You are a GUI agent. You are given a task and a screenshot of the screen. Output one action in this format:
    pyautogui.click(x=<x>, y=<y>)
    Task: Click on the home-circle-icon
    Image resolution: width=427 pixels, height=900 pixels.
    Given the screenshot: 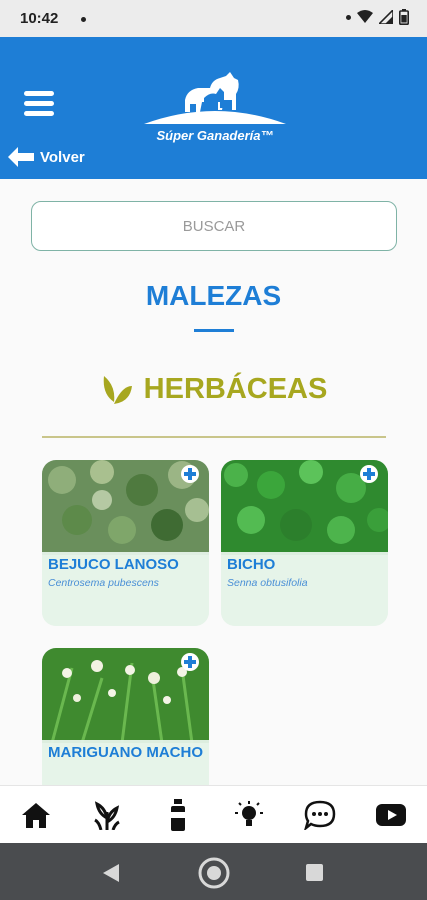 What is the action you would take?
    pyautogui.click(x=214, y=873)
    